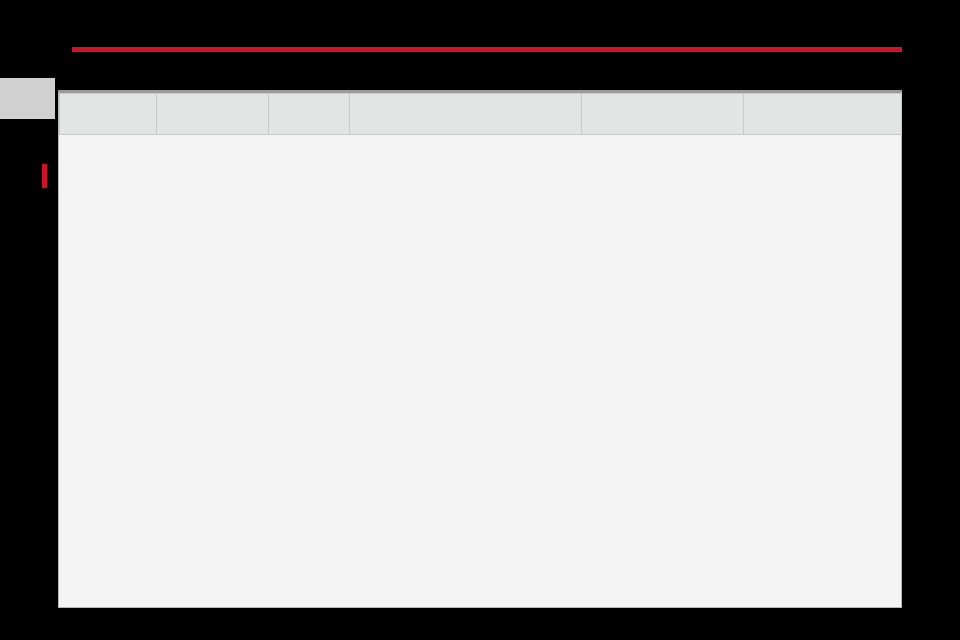 This screenshot has height=640, width=960. I want to click on side-chapter-tab-letter, so click(44, 176).